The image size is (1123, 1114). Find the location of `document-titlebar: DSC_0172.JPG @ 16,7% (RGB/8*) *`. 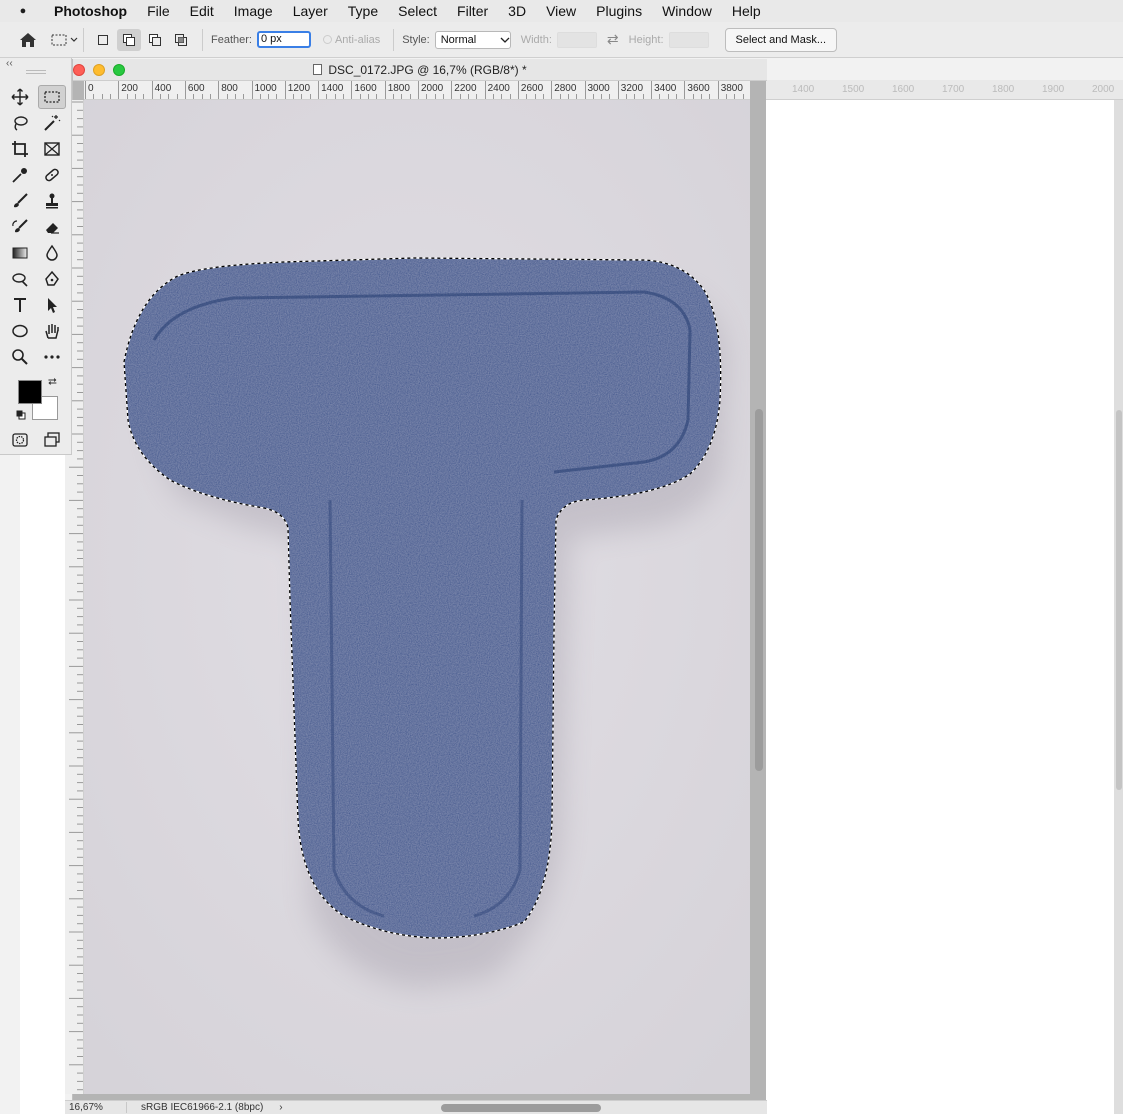

document-titlebar: DSC_0172.JPG @ 16,7% (RGB/8*) * is located at coordinates (420, 70).